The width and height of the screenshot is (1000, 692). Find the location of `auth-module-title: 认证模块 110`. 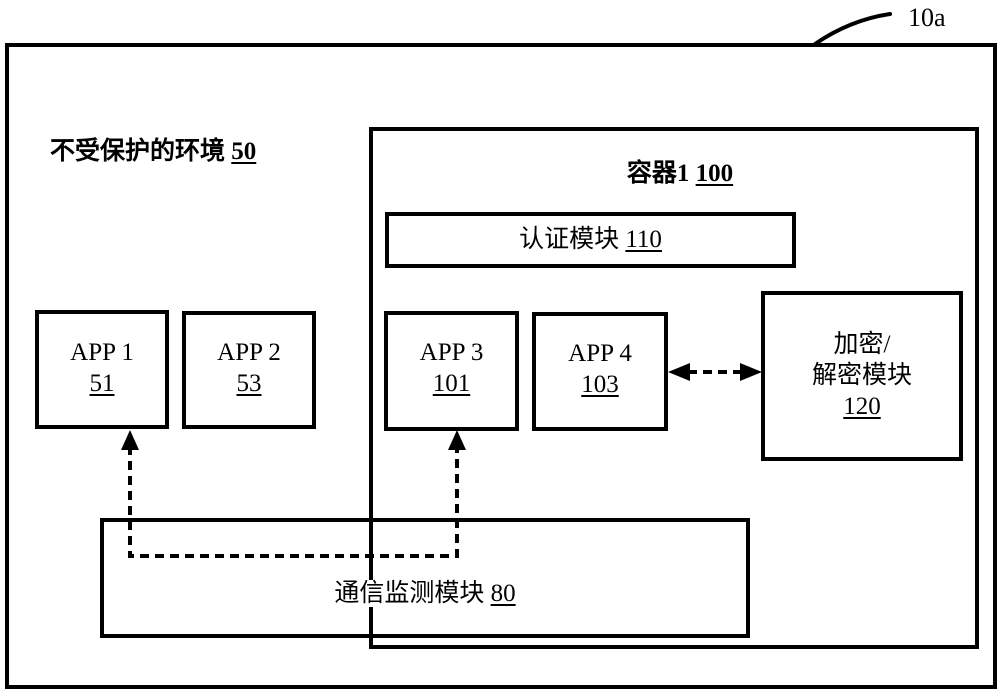

auth-module-title: 认证模块 110 is located at coordinates (590, 239).